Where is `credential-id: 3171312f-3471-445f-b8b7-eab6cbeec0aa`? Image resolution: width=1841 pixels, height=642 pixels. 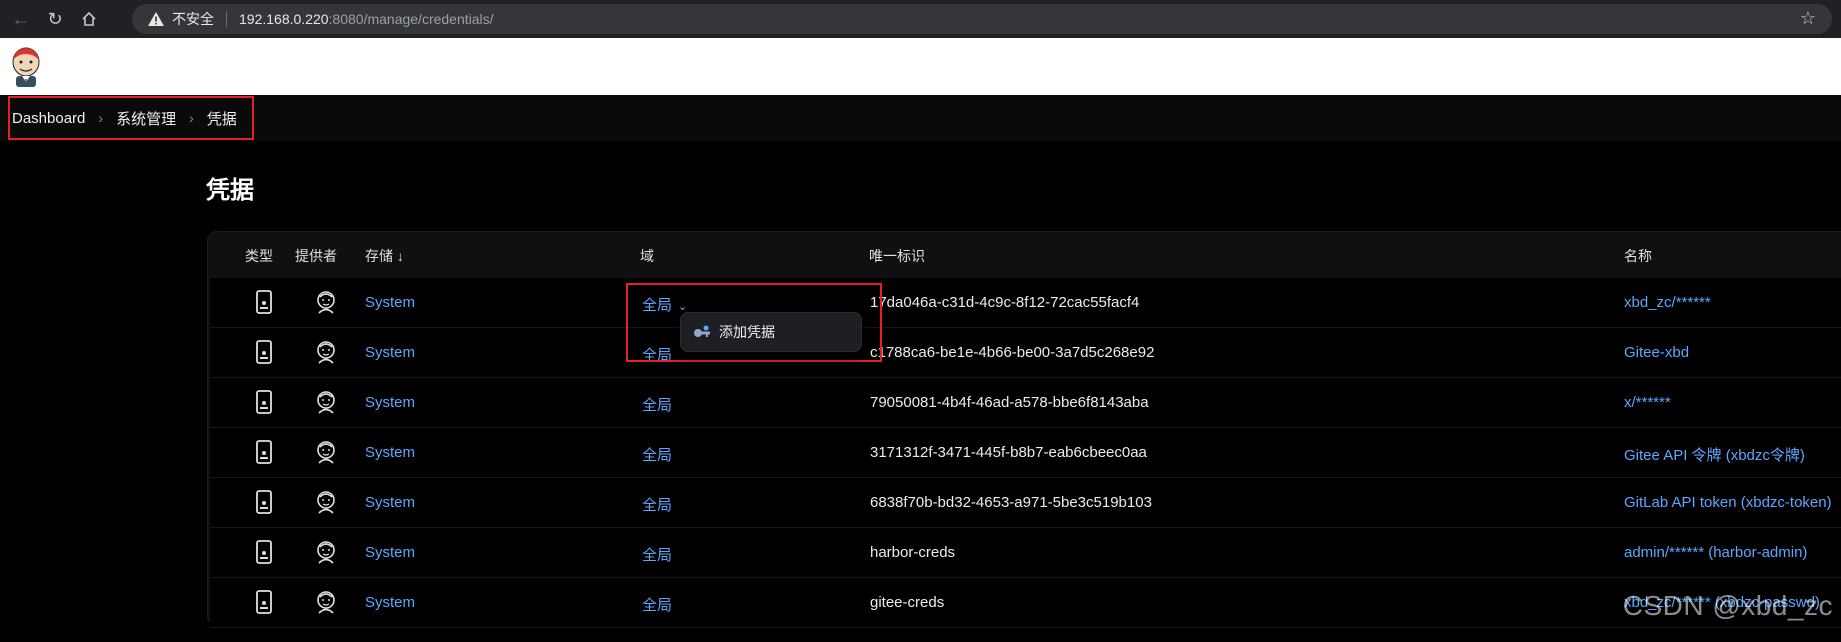
credential-id: 3171312f-3471-445f-b8b7-eab6cbeec0aa is located at coordinates (1008, 452).